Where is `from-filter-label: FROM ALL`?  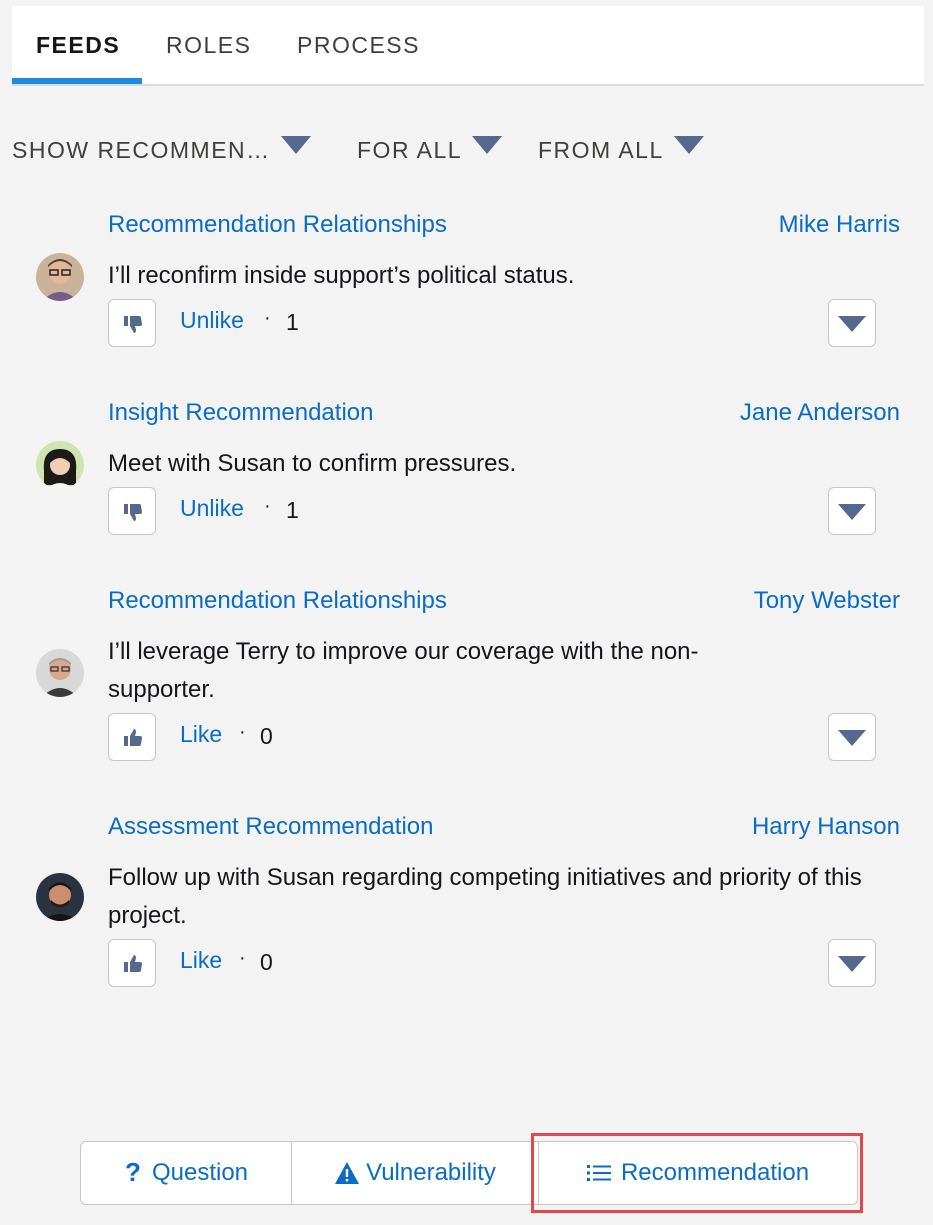
from-filter-label: FROM ALL is located at coordinates (601, 150).